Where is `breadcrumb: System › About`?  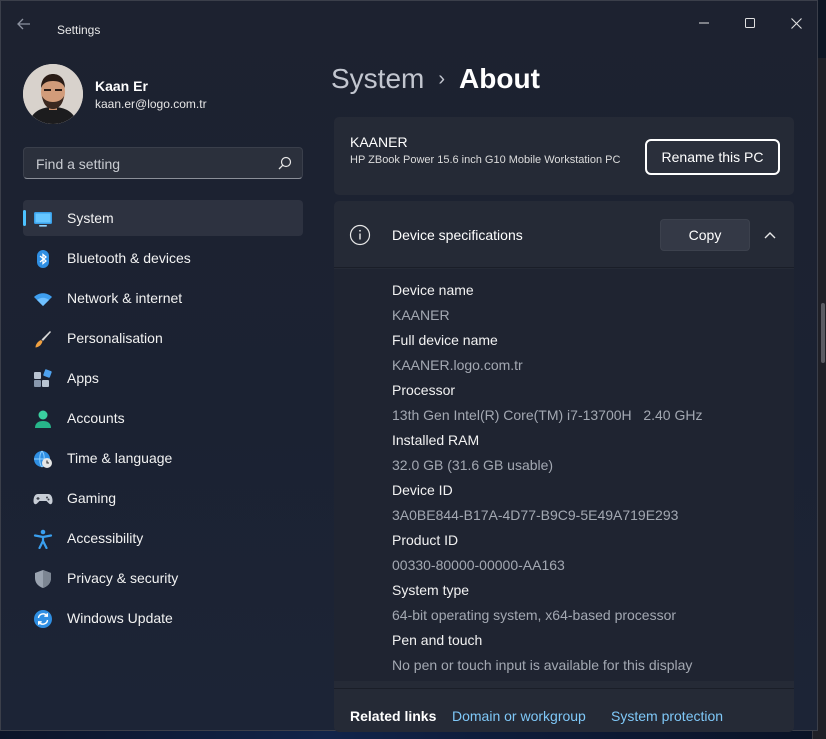
breadcrumb: System › About is located at coordinates (435, 79).